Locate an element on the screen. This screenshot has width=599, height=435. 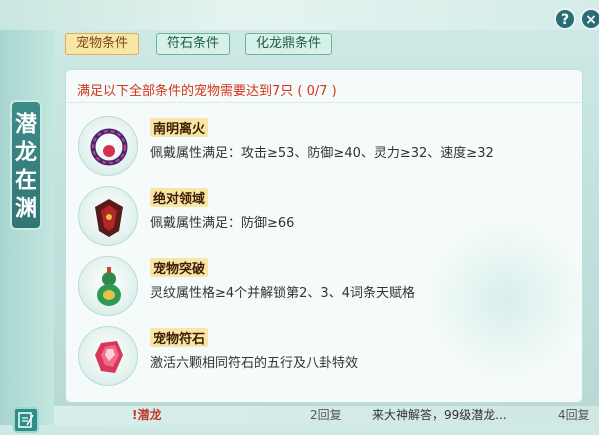
close-button: × is located at coordinates (589, 19).